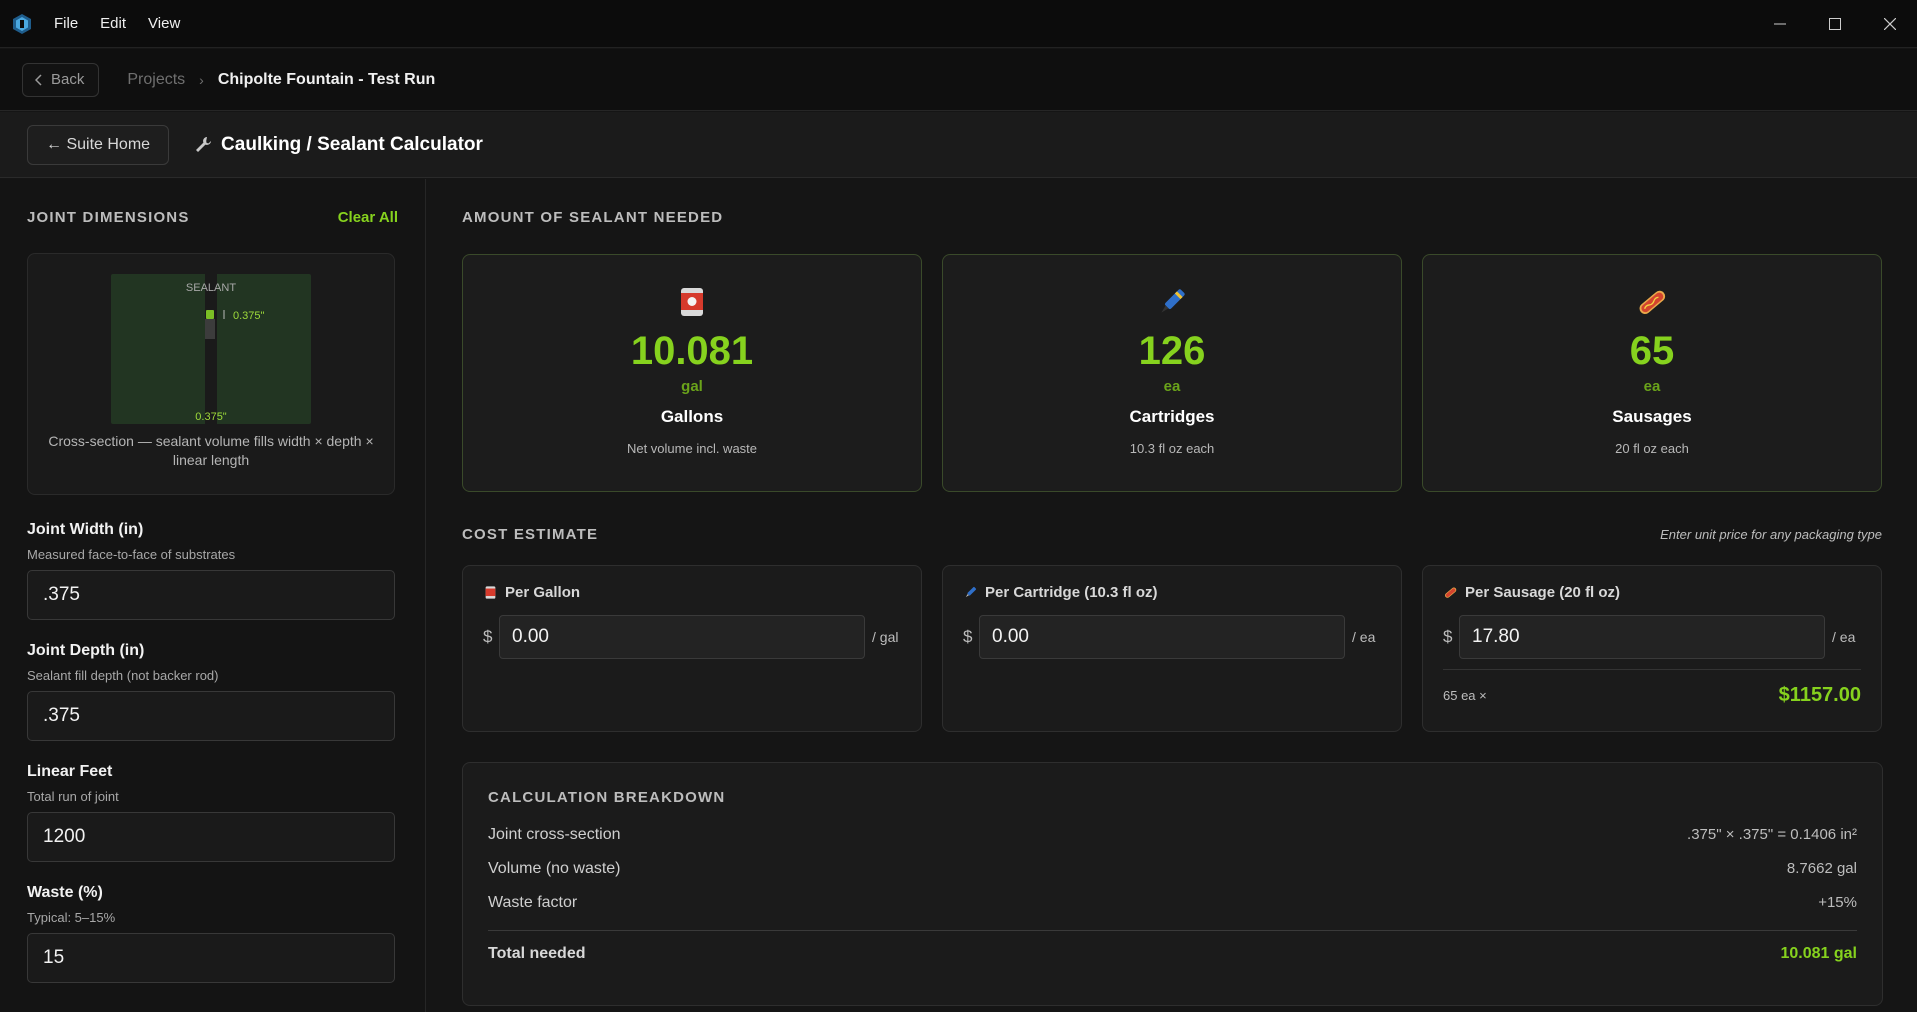 The width and height of the screenshot is (1917, 1012). What do you see at coordinates (201, 79) in the screenshot?
I see `chevron-right-icon: ›` at bounding box center [201, 79].